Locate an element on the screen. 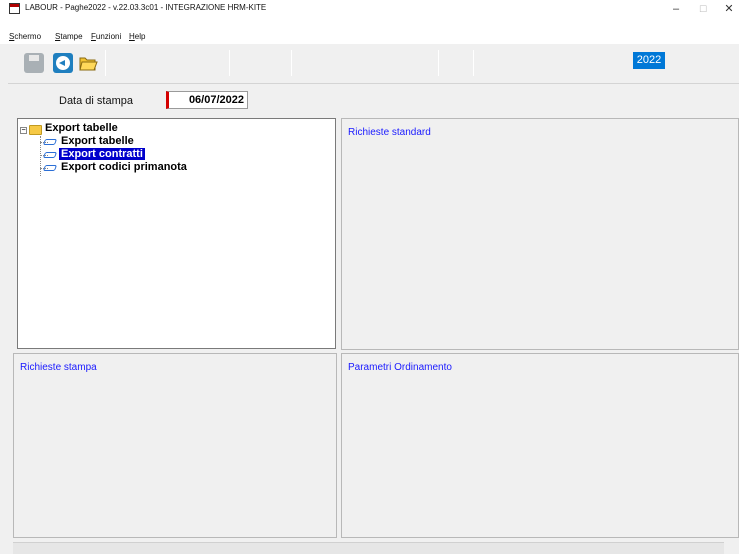 Image resolution: width=739 pixels, height=554 pixels. tree-root: − Export tabelle is located at coordinates (69, 128).